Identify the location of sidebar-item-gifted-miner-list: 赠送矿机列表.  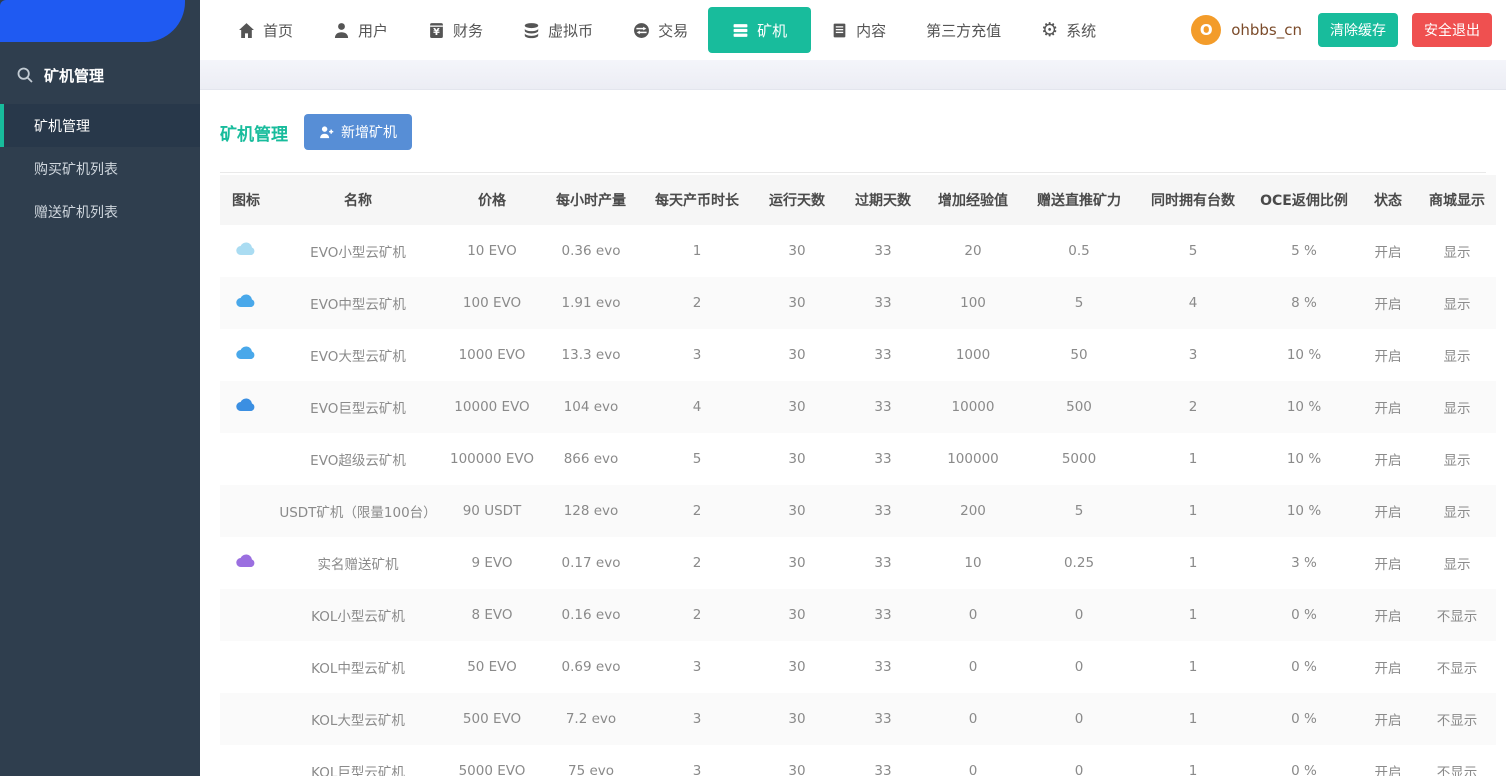
(100, 211).